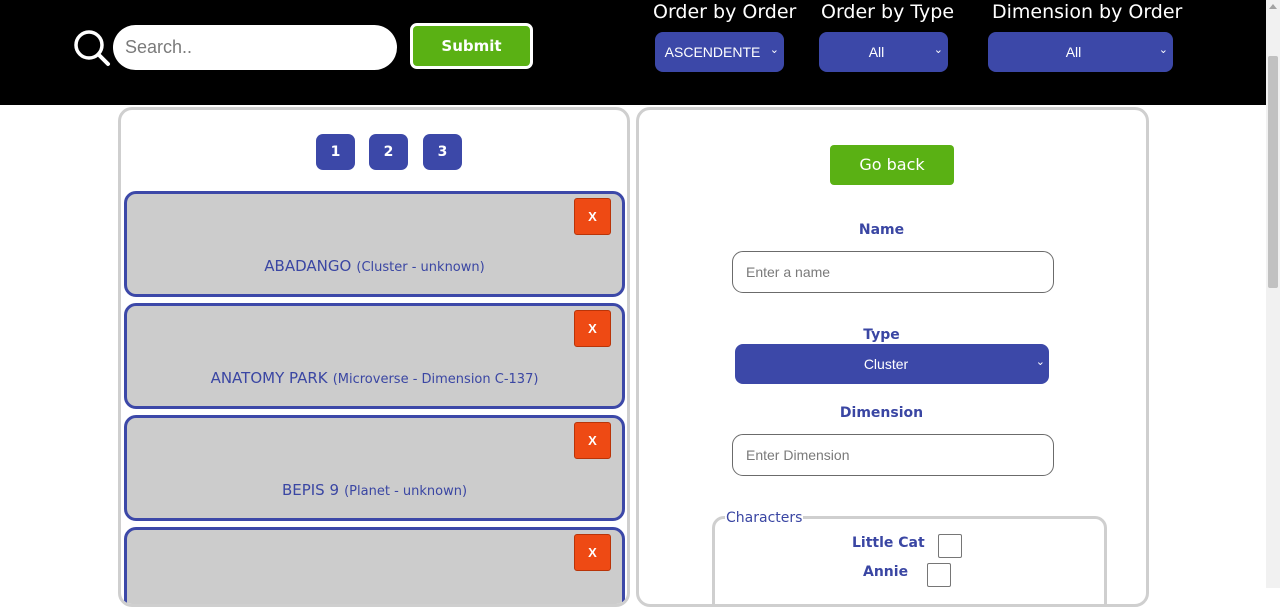 This screenshot has width=1280, height=607. I want to click on order-by-type-label: Order by Type, so click(888, 12).